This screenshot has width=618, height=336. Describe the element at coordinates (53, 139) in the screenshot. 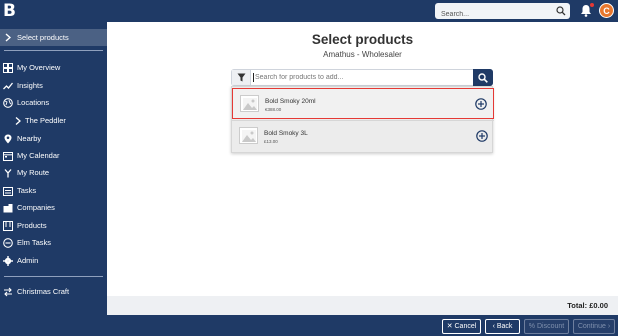

I see `sidebar-item-nearby: Nearby` at that location.